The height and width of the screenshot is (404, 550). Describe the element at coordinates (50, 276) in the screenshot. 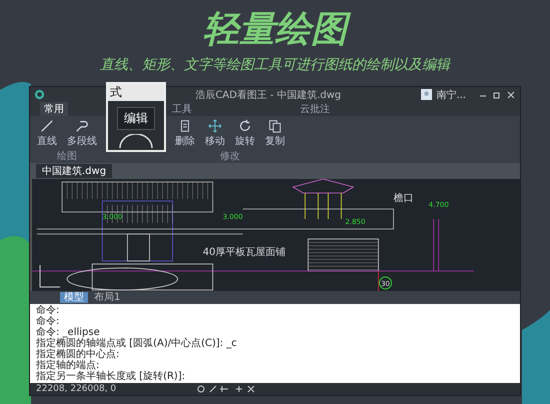

I see `ucs-axis-icon` at that location.